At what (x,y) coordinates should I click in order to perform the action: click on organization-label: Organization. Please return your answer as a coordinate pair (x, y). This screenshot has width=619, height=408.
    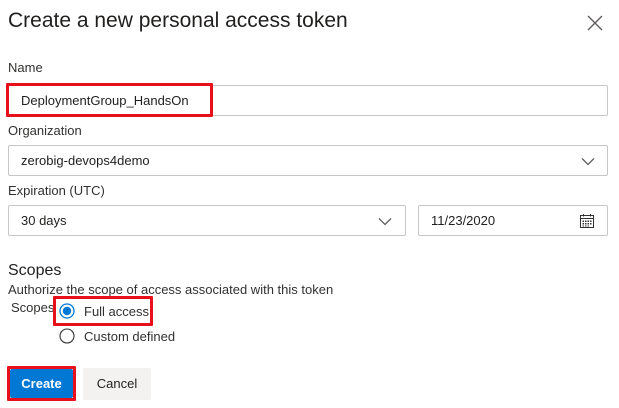
    Looking at the image, I should click on (45, 130).